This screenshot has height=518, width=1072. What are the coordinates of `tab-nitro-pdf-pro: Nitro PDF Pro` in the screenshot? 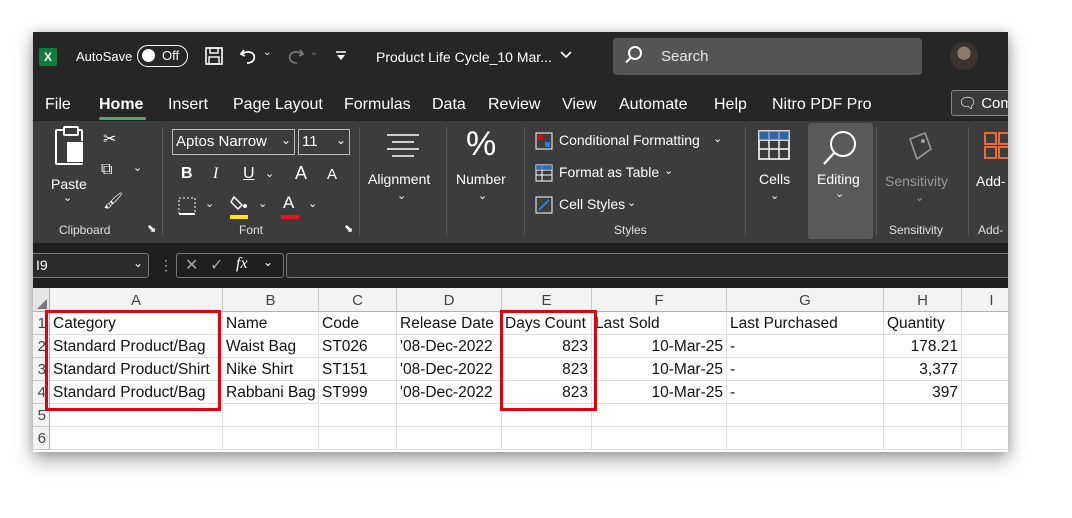 It's located at (822, 105).